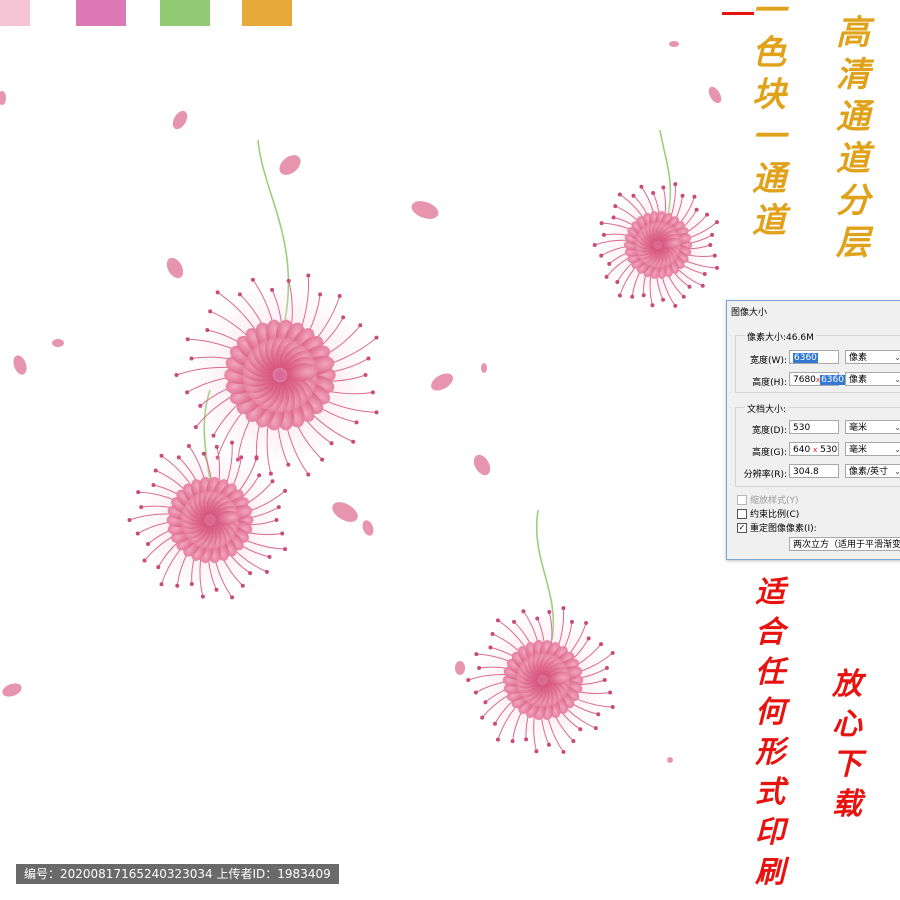 This screenshot has height=900, width=900. I want to click on text-char: 合, so click(770, 632).